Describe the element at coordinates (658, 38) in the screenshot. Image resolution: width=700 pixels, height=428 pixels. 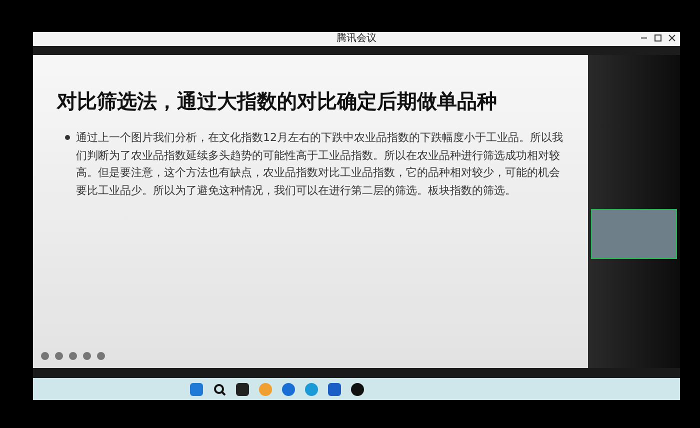
I see `maximize-icon` at that location.